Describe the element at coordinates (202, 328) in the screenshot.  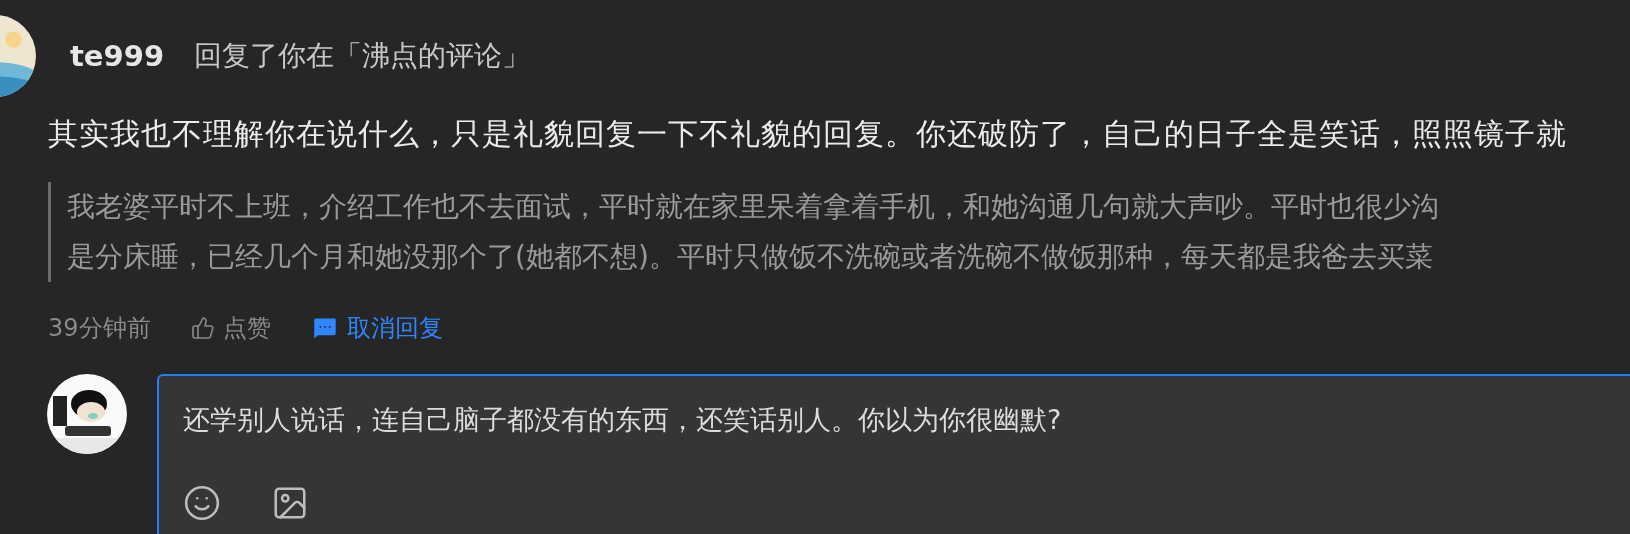
I see `thumbs-up-icon` at that location.